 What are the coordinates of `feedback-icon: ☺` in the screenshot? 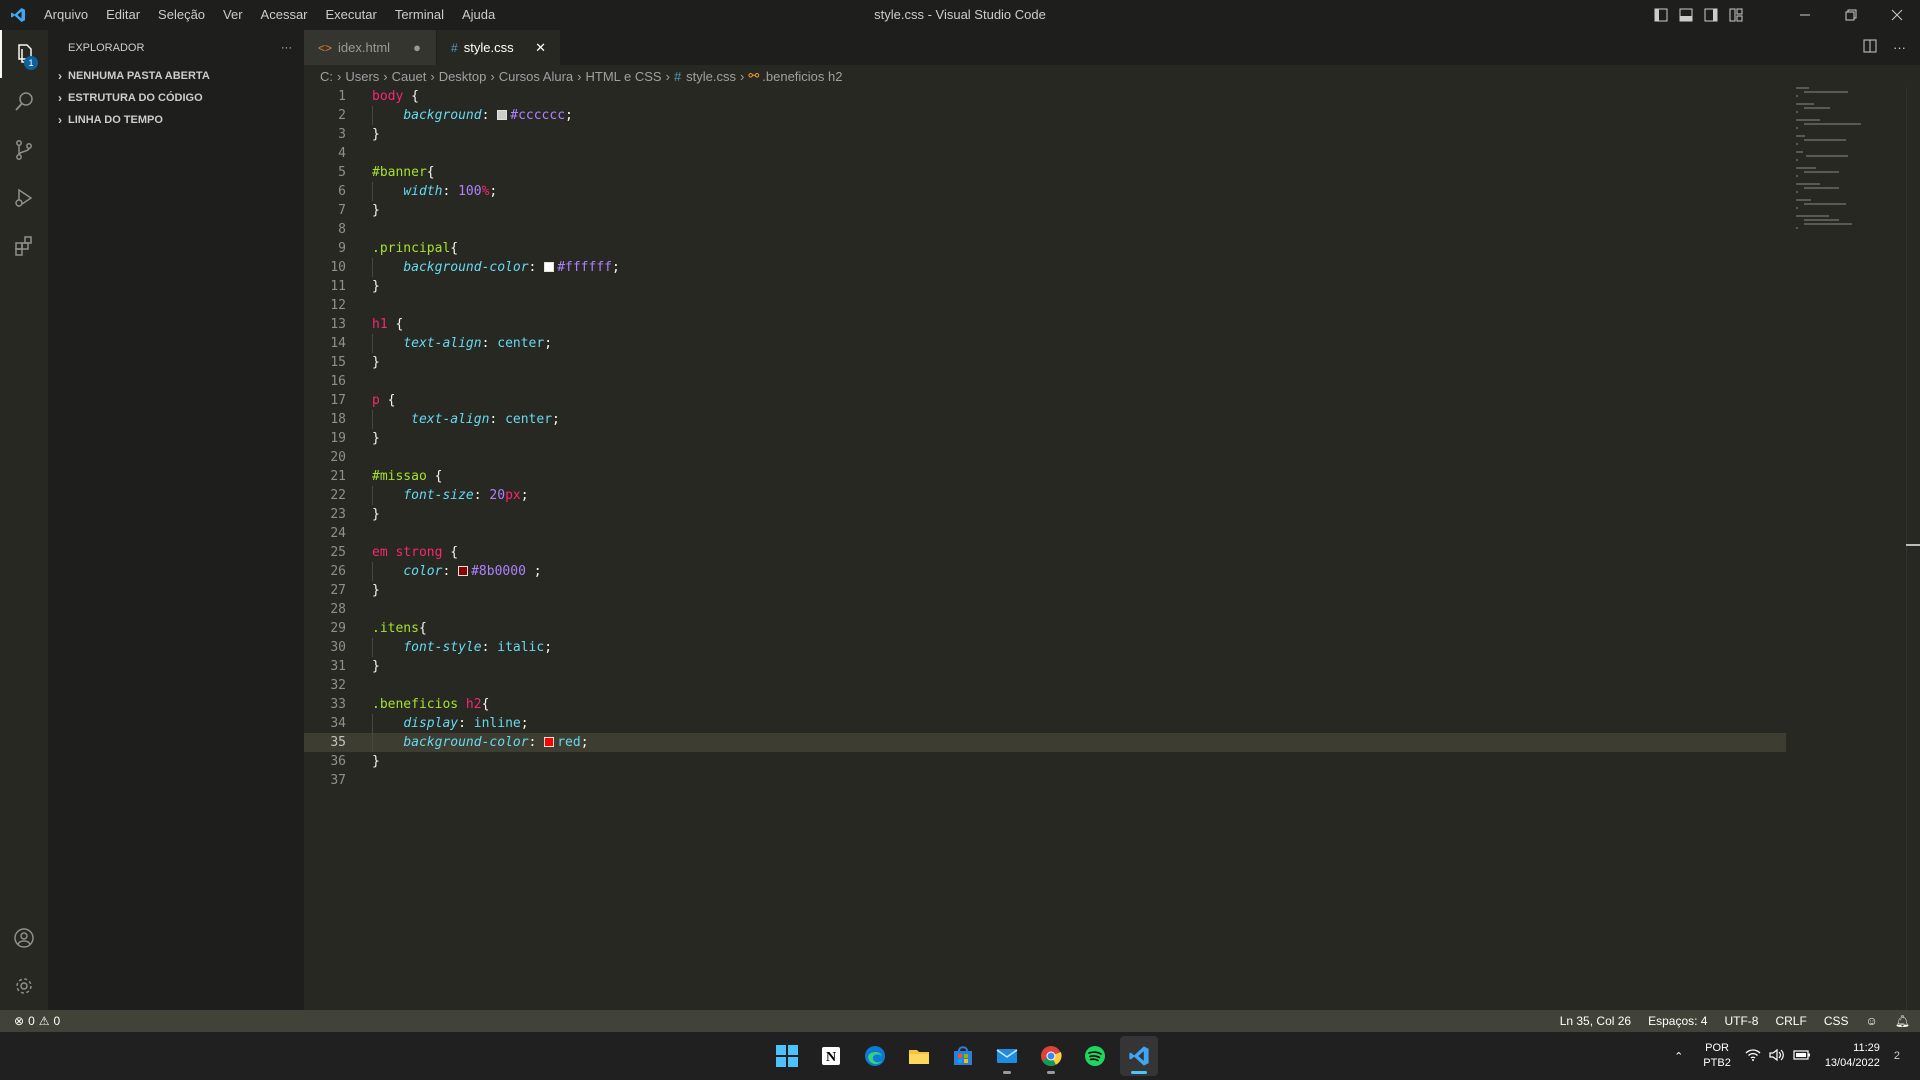 It's located at (1872, 1021).